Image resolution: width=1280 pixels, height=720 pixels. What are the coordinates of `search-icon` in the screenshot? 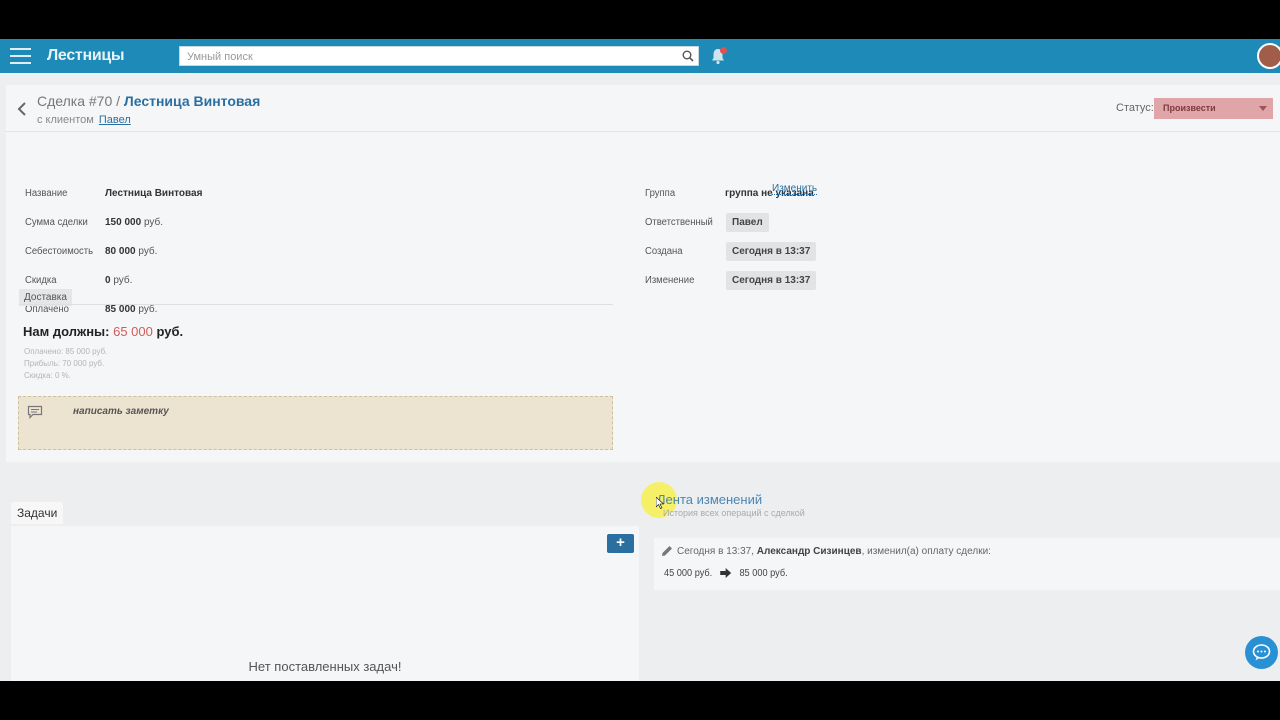 It's located at (688, 56).